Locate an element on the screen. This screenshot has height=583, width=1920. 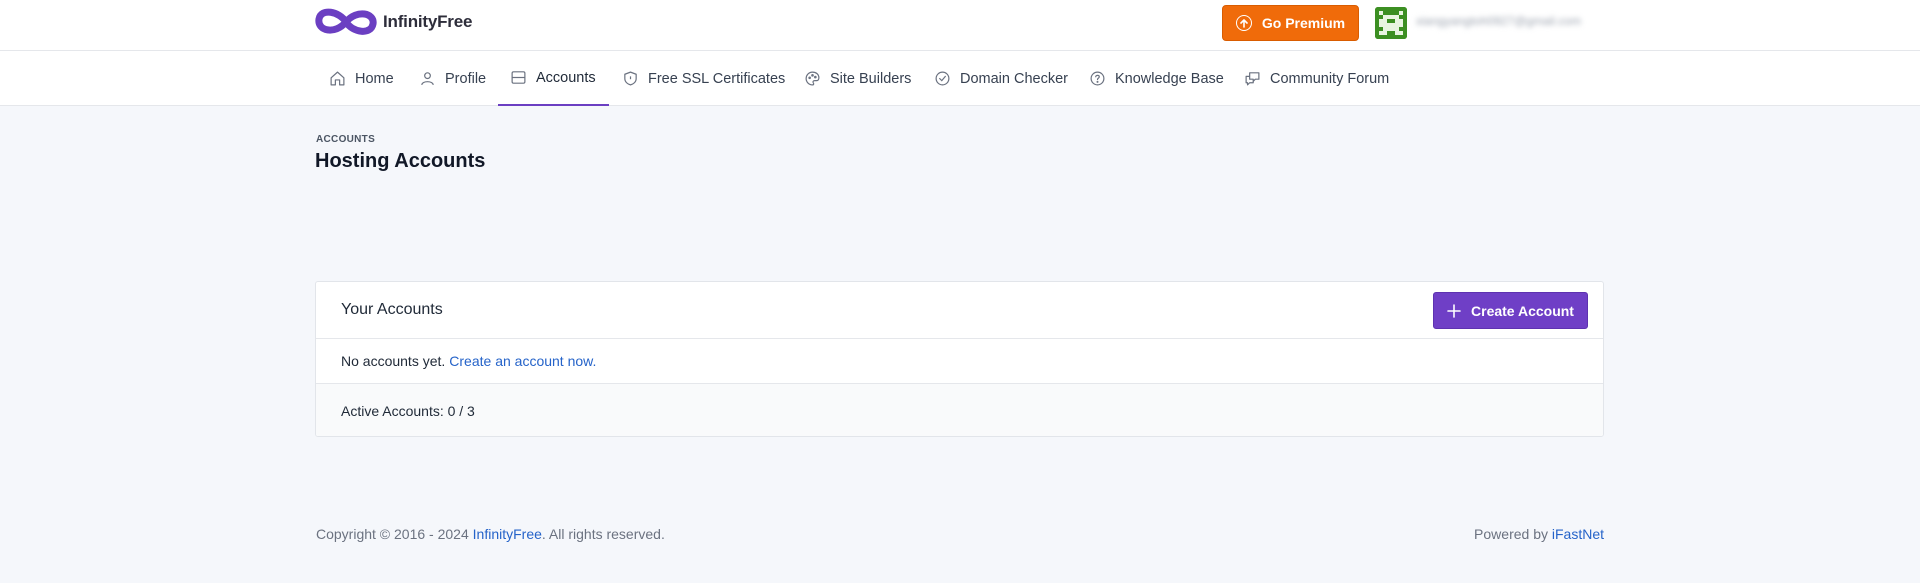
nav-item-community-forum: Community Forum is located at coordinates (1316, 78).